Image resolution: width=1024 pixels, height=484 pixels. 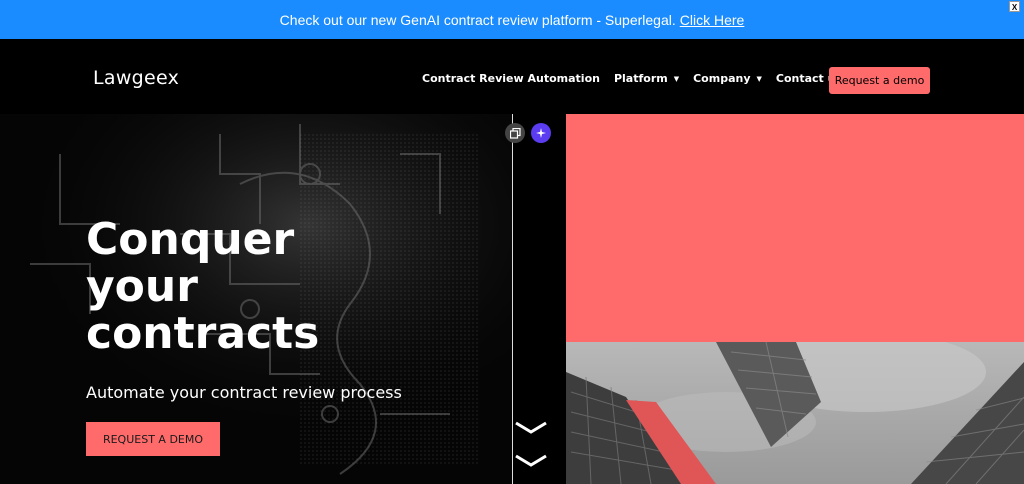 I want to click on nav-item-label: Platform, so click(x=640, y=78).